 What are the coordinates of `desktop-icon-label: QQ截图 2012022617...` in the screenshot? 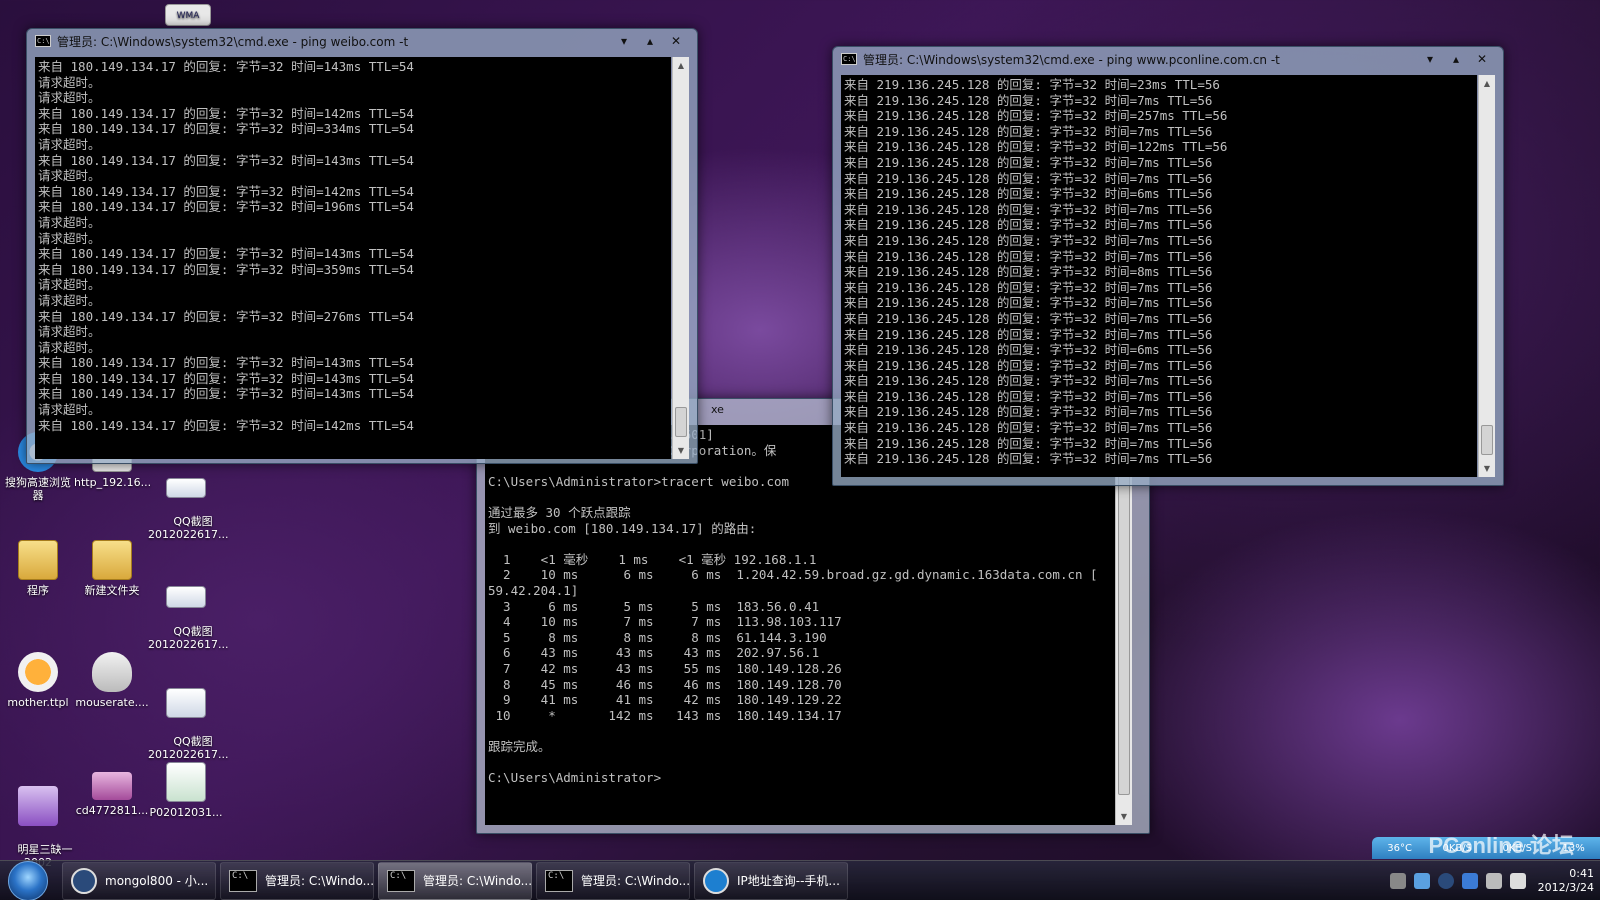 It's located at (188, 748).